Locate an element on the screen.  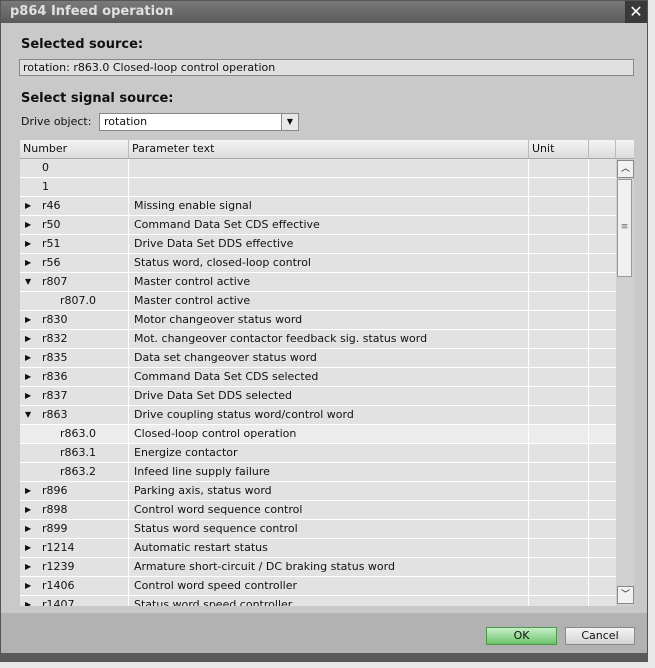
row-number-text: r1214 is located at coordinates (58, 547).